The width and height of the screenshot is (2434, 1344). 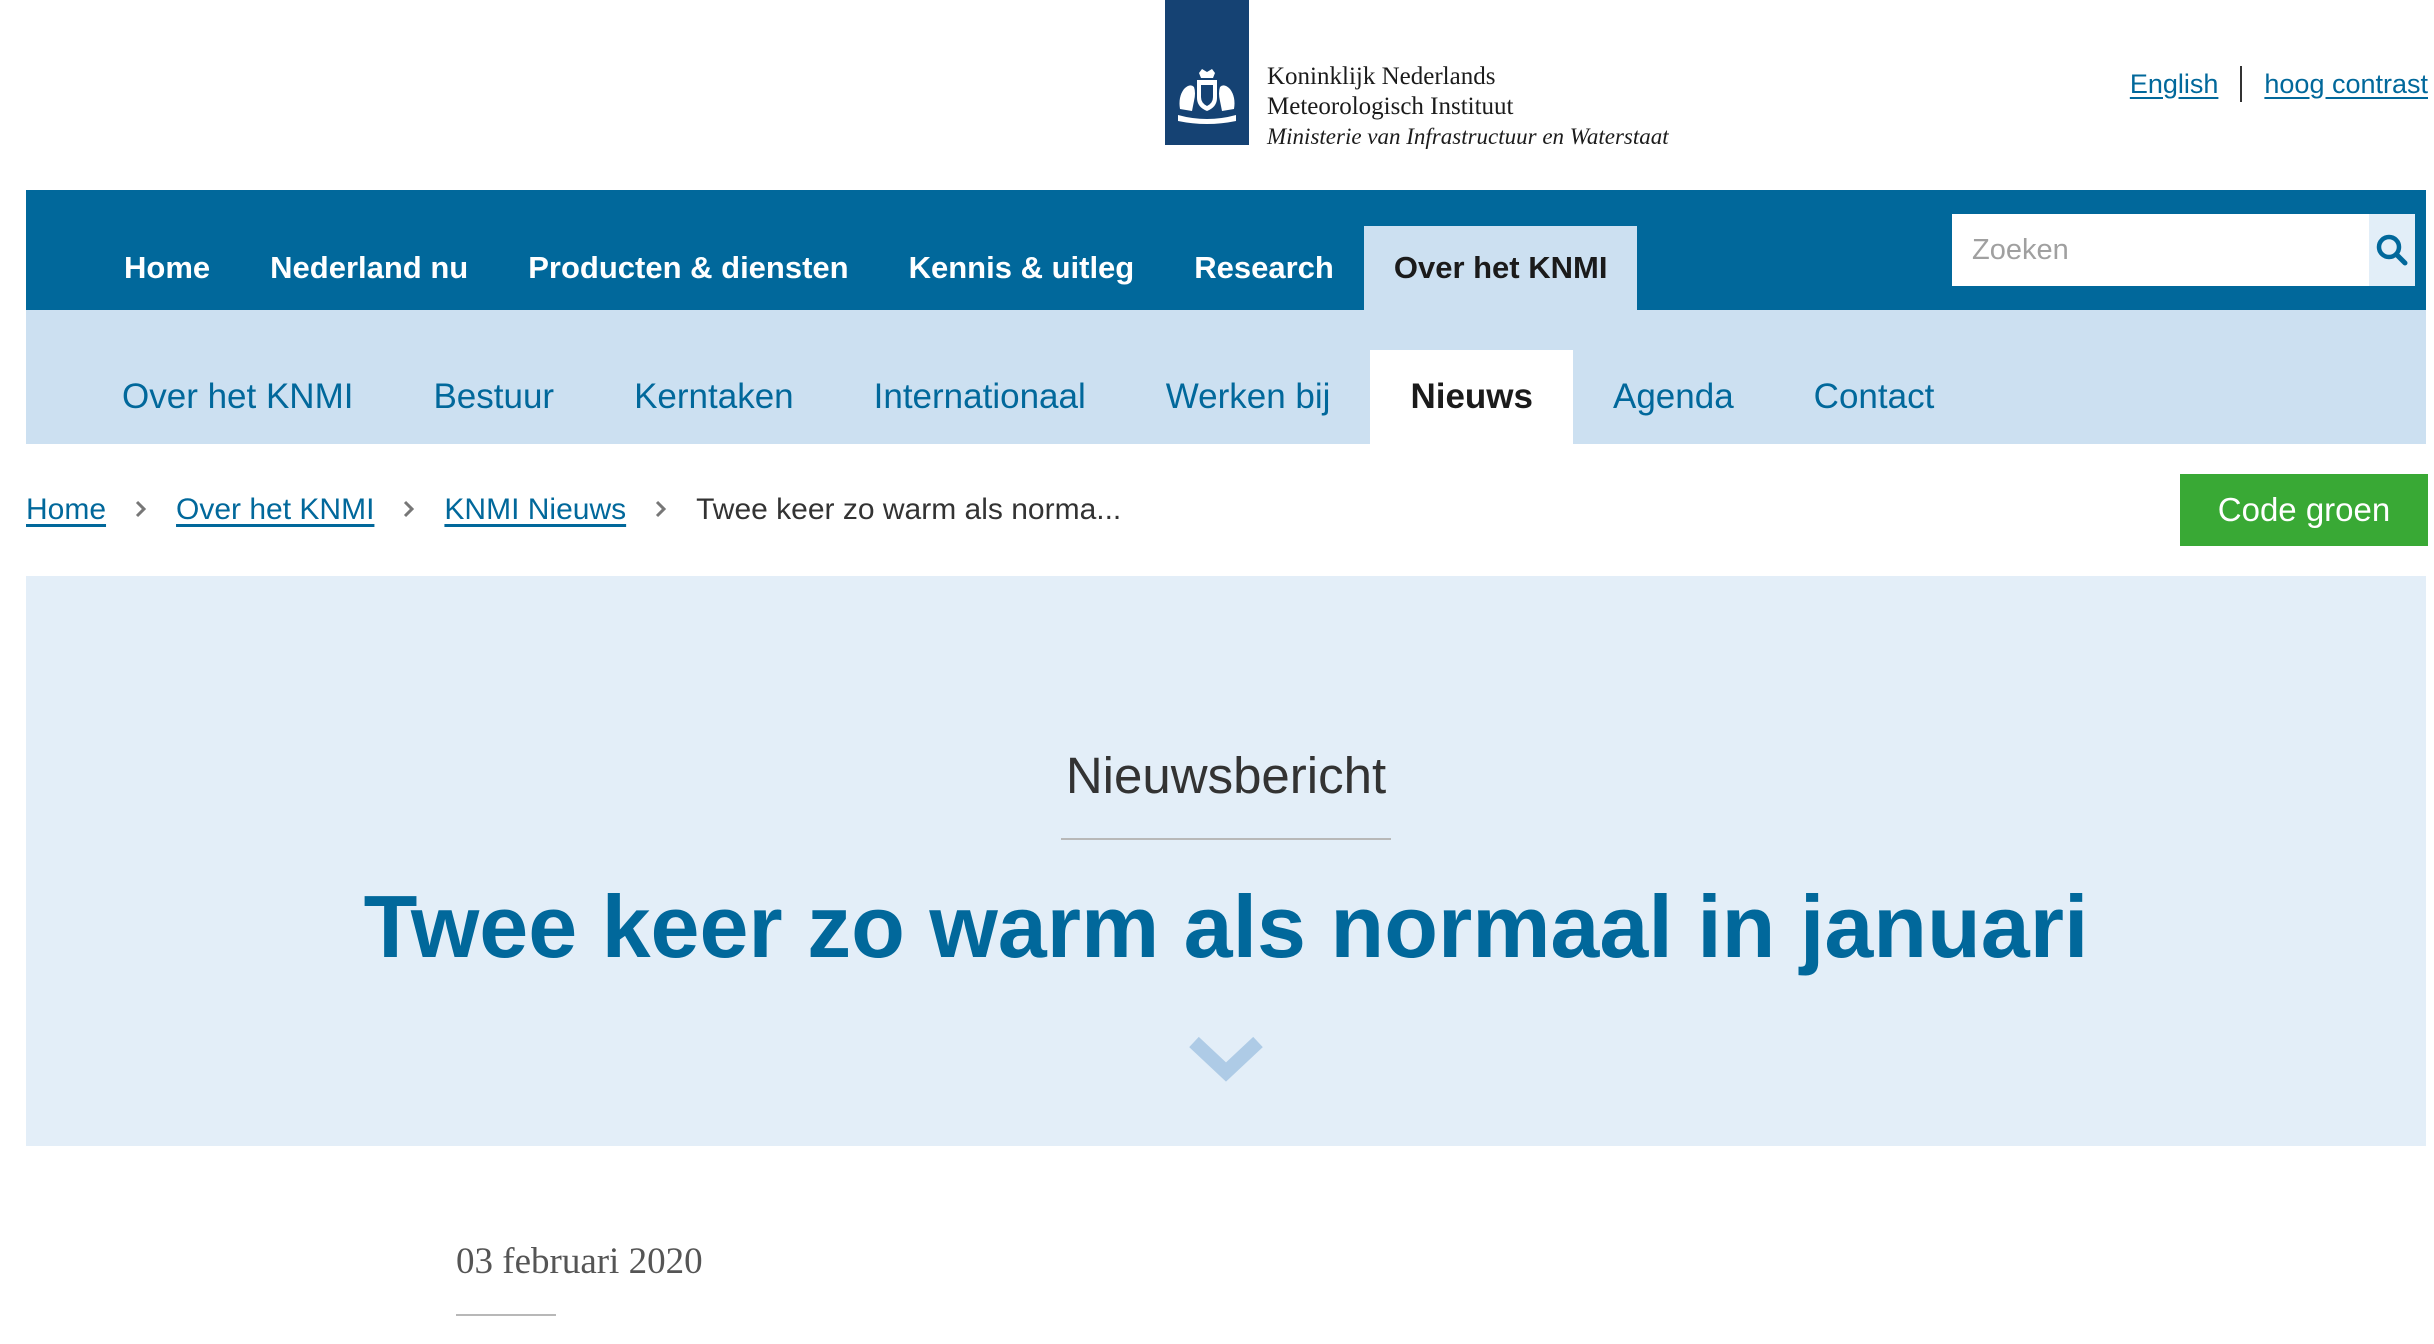 What do you see at coordinates (1390, 106) in the screenshot?
I see `logo-line-meteorologisch: Meteorologisch Instituut` at bounding box center [1390, 106].